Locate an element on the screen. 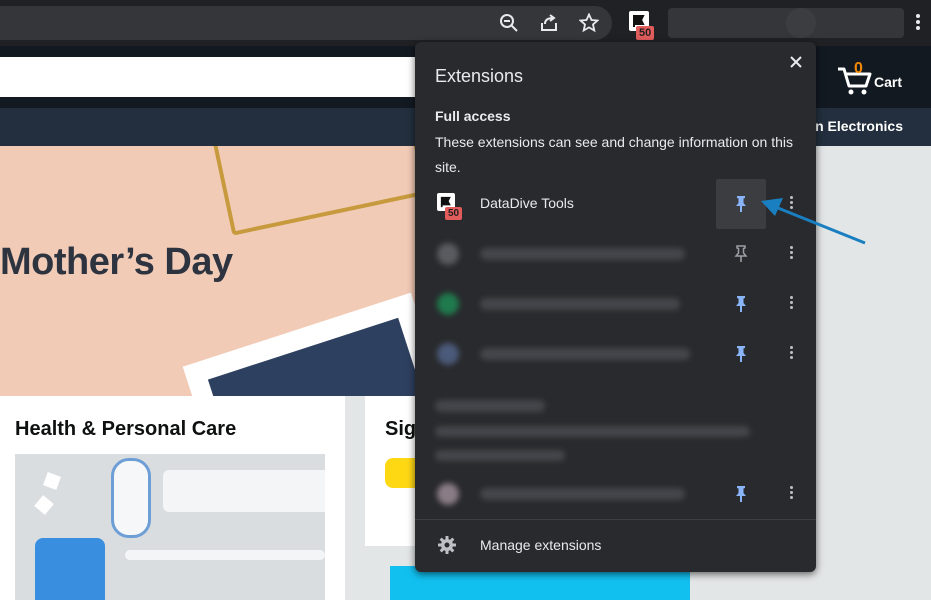 This screenshot has height=600, width=931. browser-toolbar: 50 is located at coordinates (465, 23).